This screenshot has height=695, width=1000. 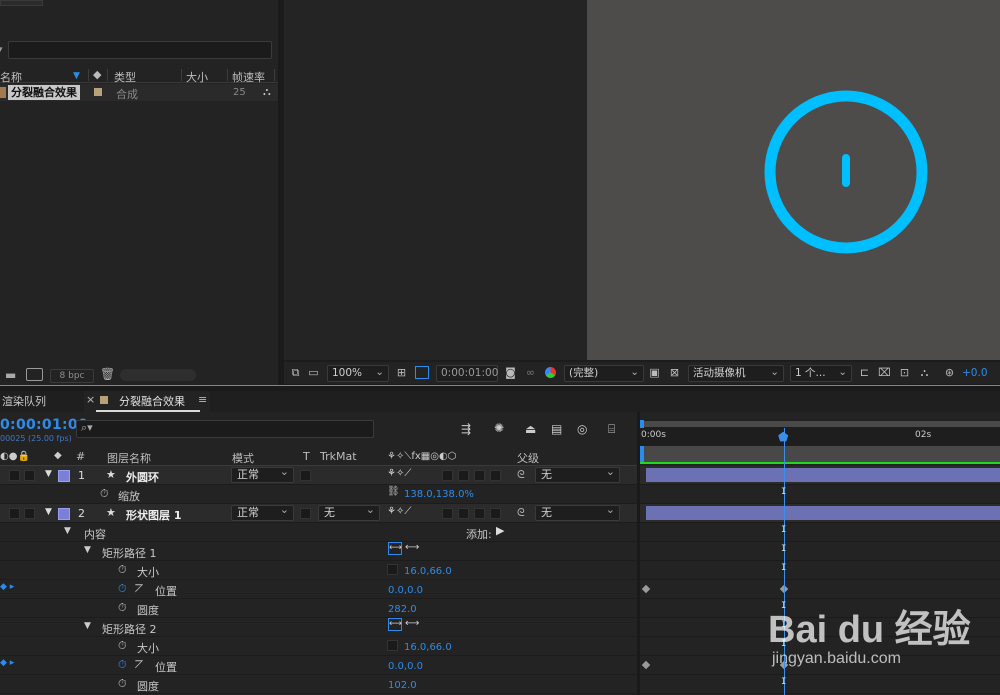 I want to click on av-switch-icons: ◐●🔒, so click(x=15, y=456).